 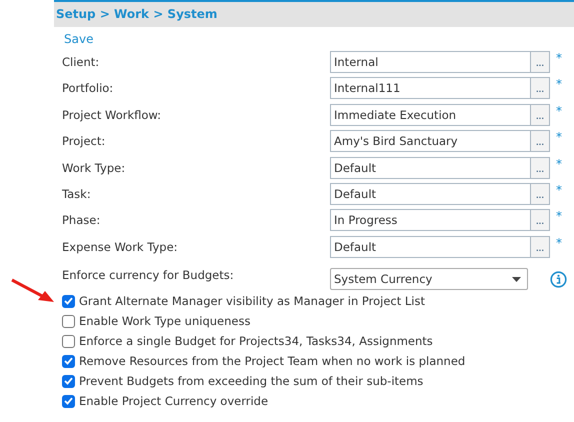 I want to click on currency-dropdown: System Currency, so click(x=429, y=279).